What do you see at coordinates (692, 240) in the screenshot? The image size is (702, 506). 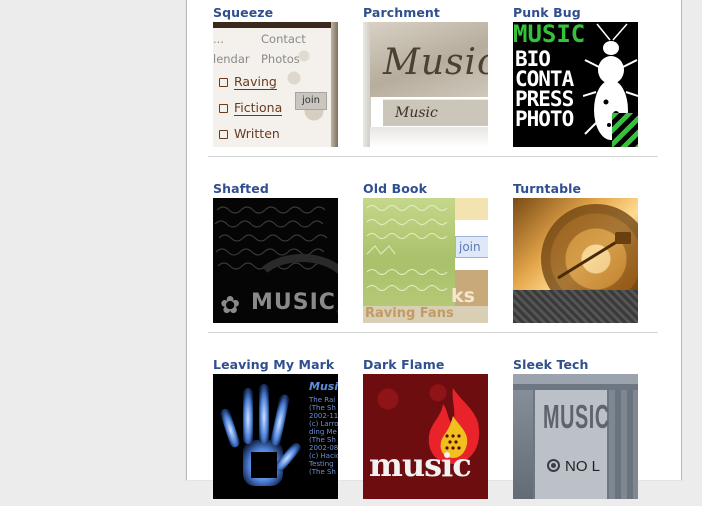 I see `right-gutter` at bounding box center [692, 240].